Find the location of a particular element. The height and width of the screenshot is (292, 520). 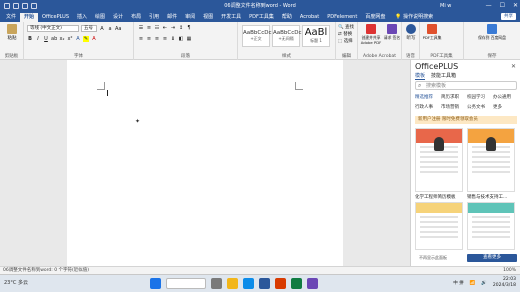

save-baidu-button: 保存到 百度网盘 is located at coordinates (492, 32).